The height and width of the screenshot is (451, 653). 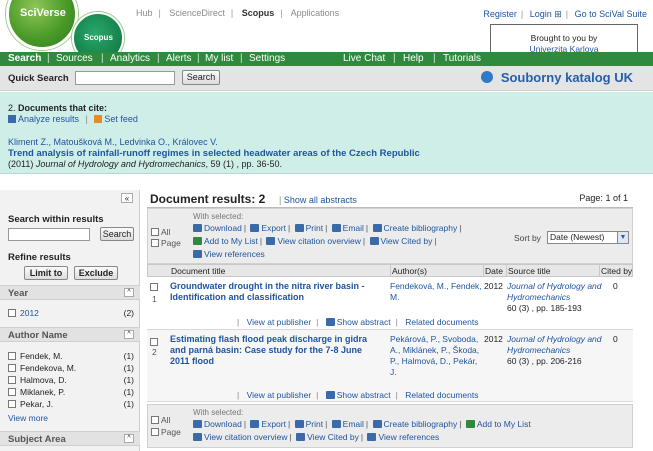 I want to click on link-hub: Hub, so click(x=144, y=13).